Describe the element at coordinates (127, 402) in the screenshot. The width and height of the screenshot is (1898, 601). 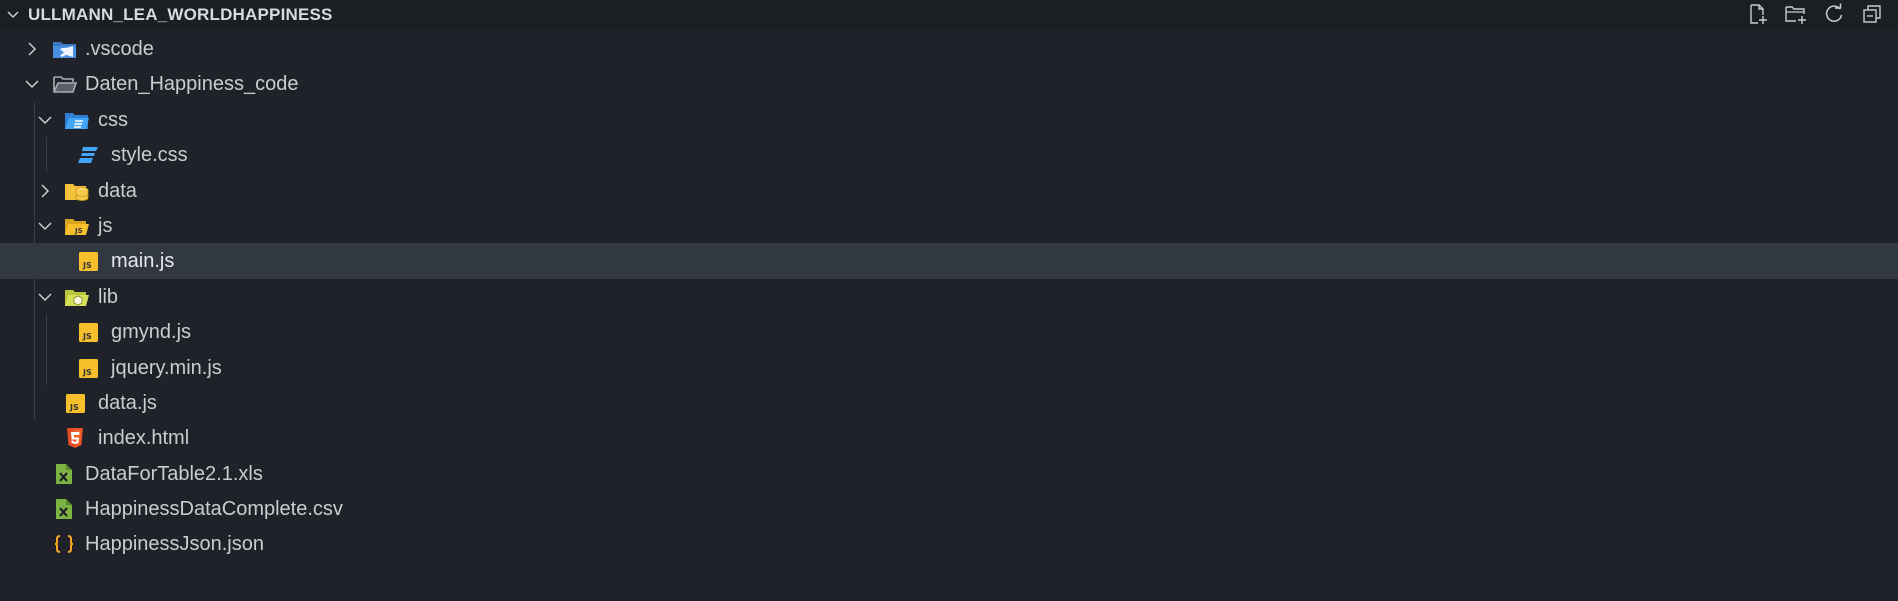
I see `tree-item-label: data.js` at that location.